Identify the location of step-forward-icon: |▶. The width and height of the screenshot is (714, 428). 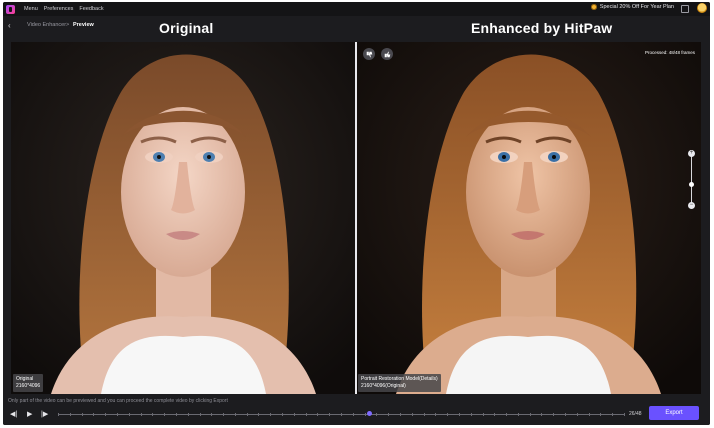
(44, 414).